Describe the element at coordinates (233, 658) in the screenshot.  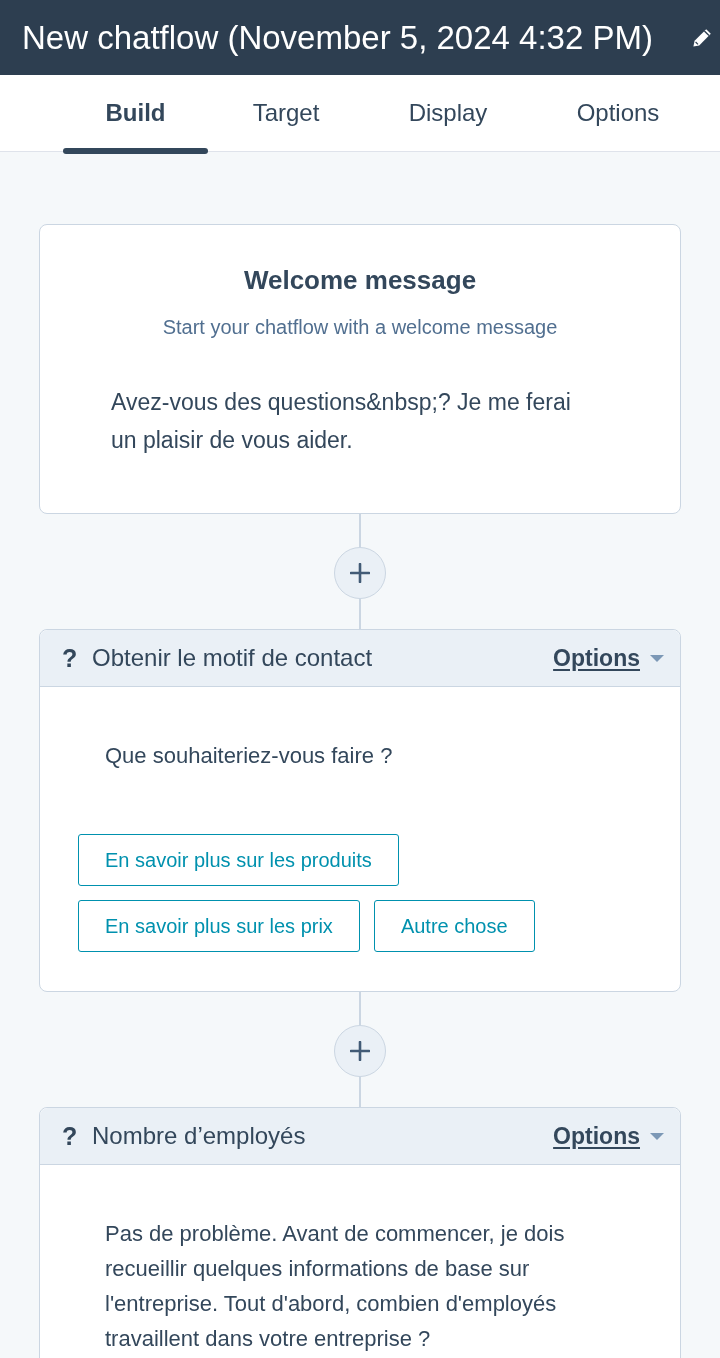
I see `step-title: Obtenir le motif de contact` at that location.